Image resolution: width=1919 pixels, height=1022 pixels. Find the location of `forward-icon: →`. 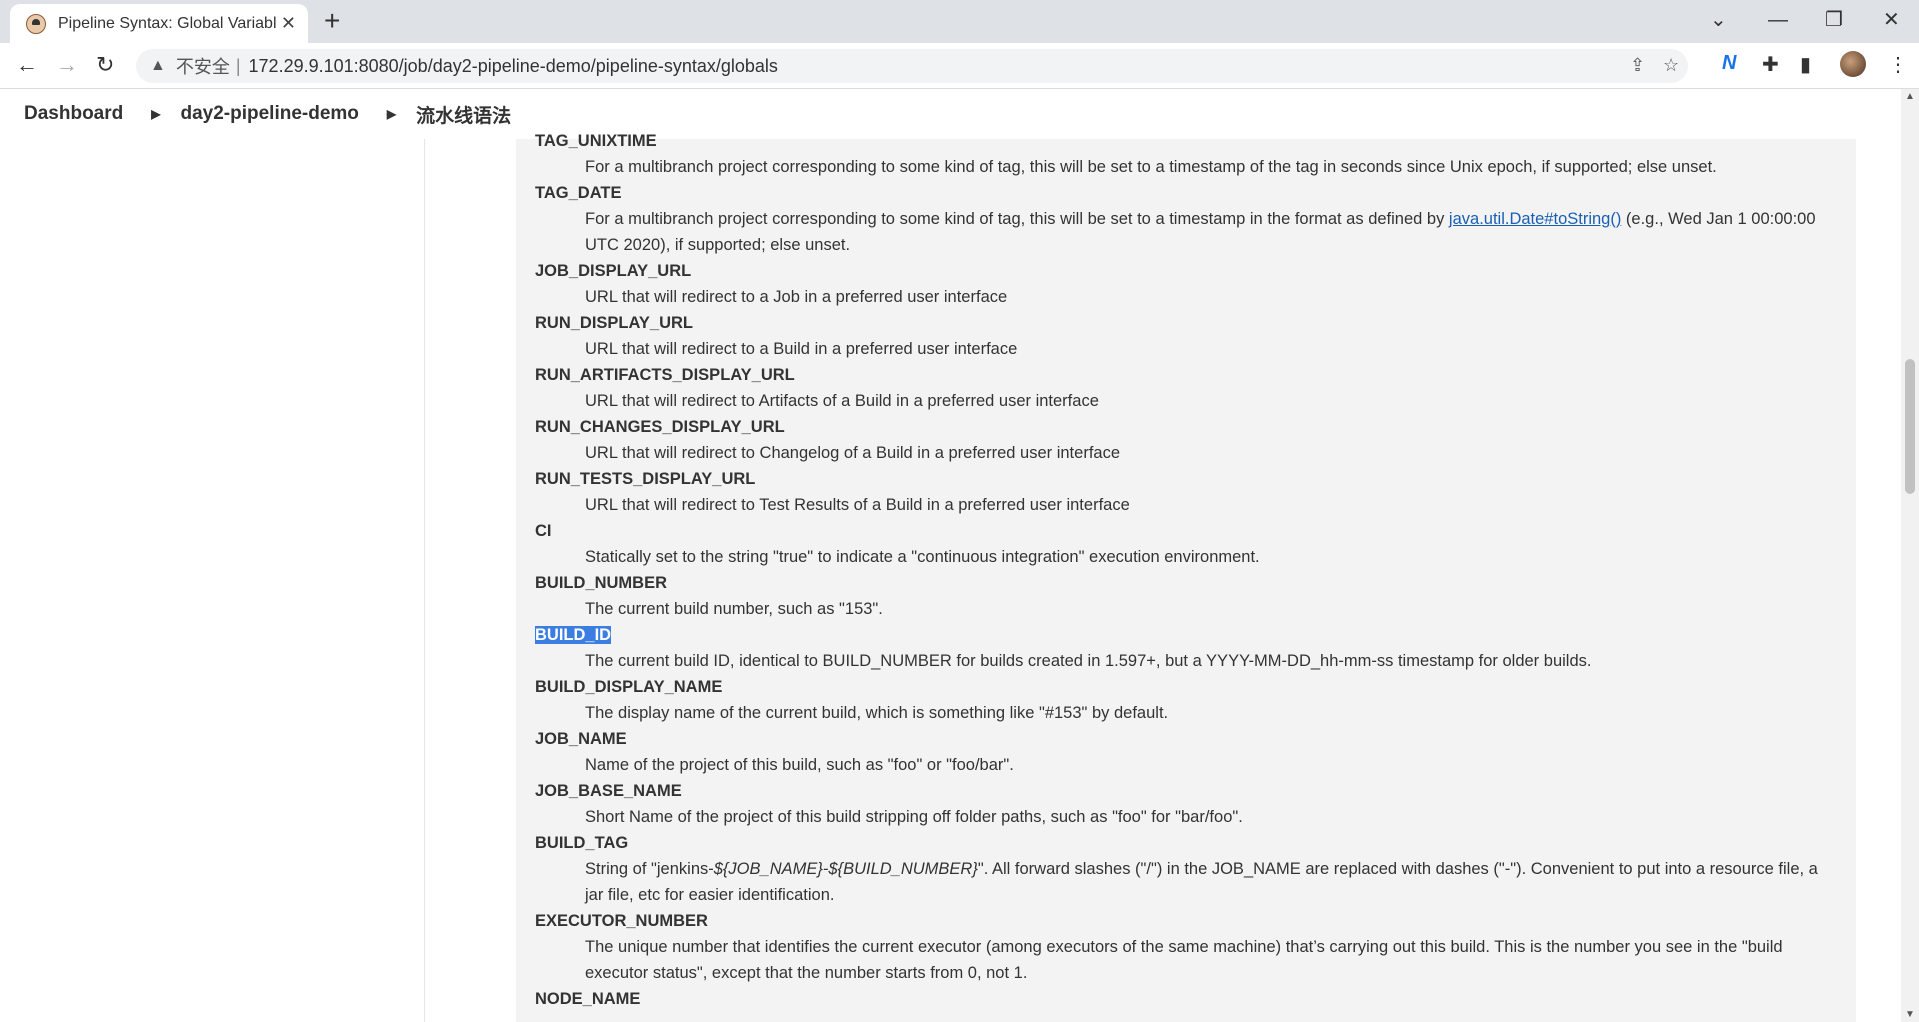

forward-icon: → is located at coordinates (67, 65).